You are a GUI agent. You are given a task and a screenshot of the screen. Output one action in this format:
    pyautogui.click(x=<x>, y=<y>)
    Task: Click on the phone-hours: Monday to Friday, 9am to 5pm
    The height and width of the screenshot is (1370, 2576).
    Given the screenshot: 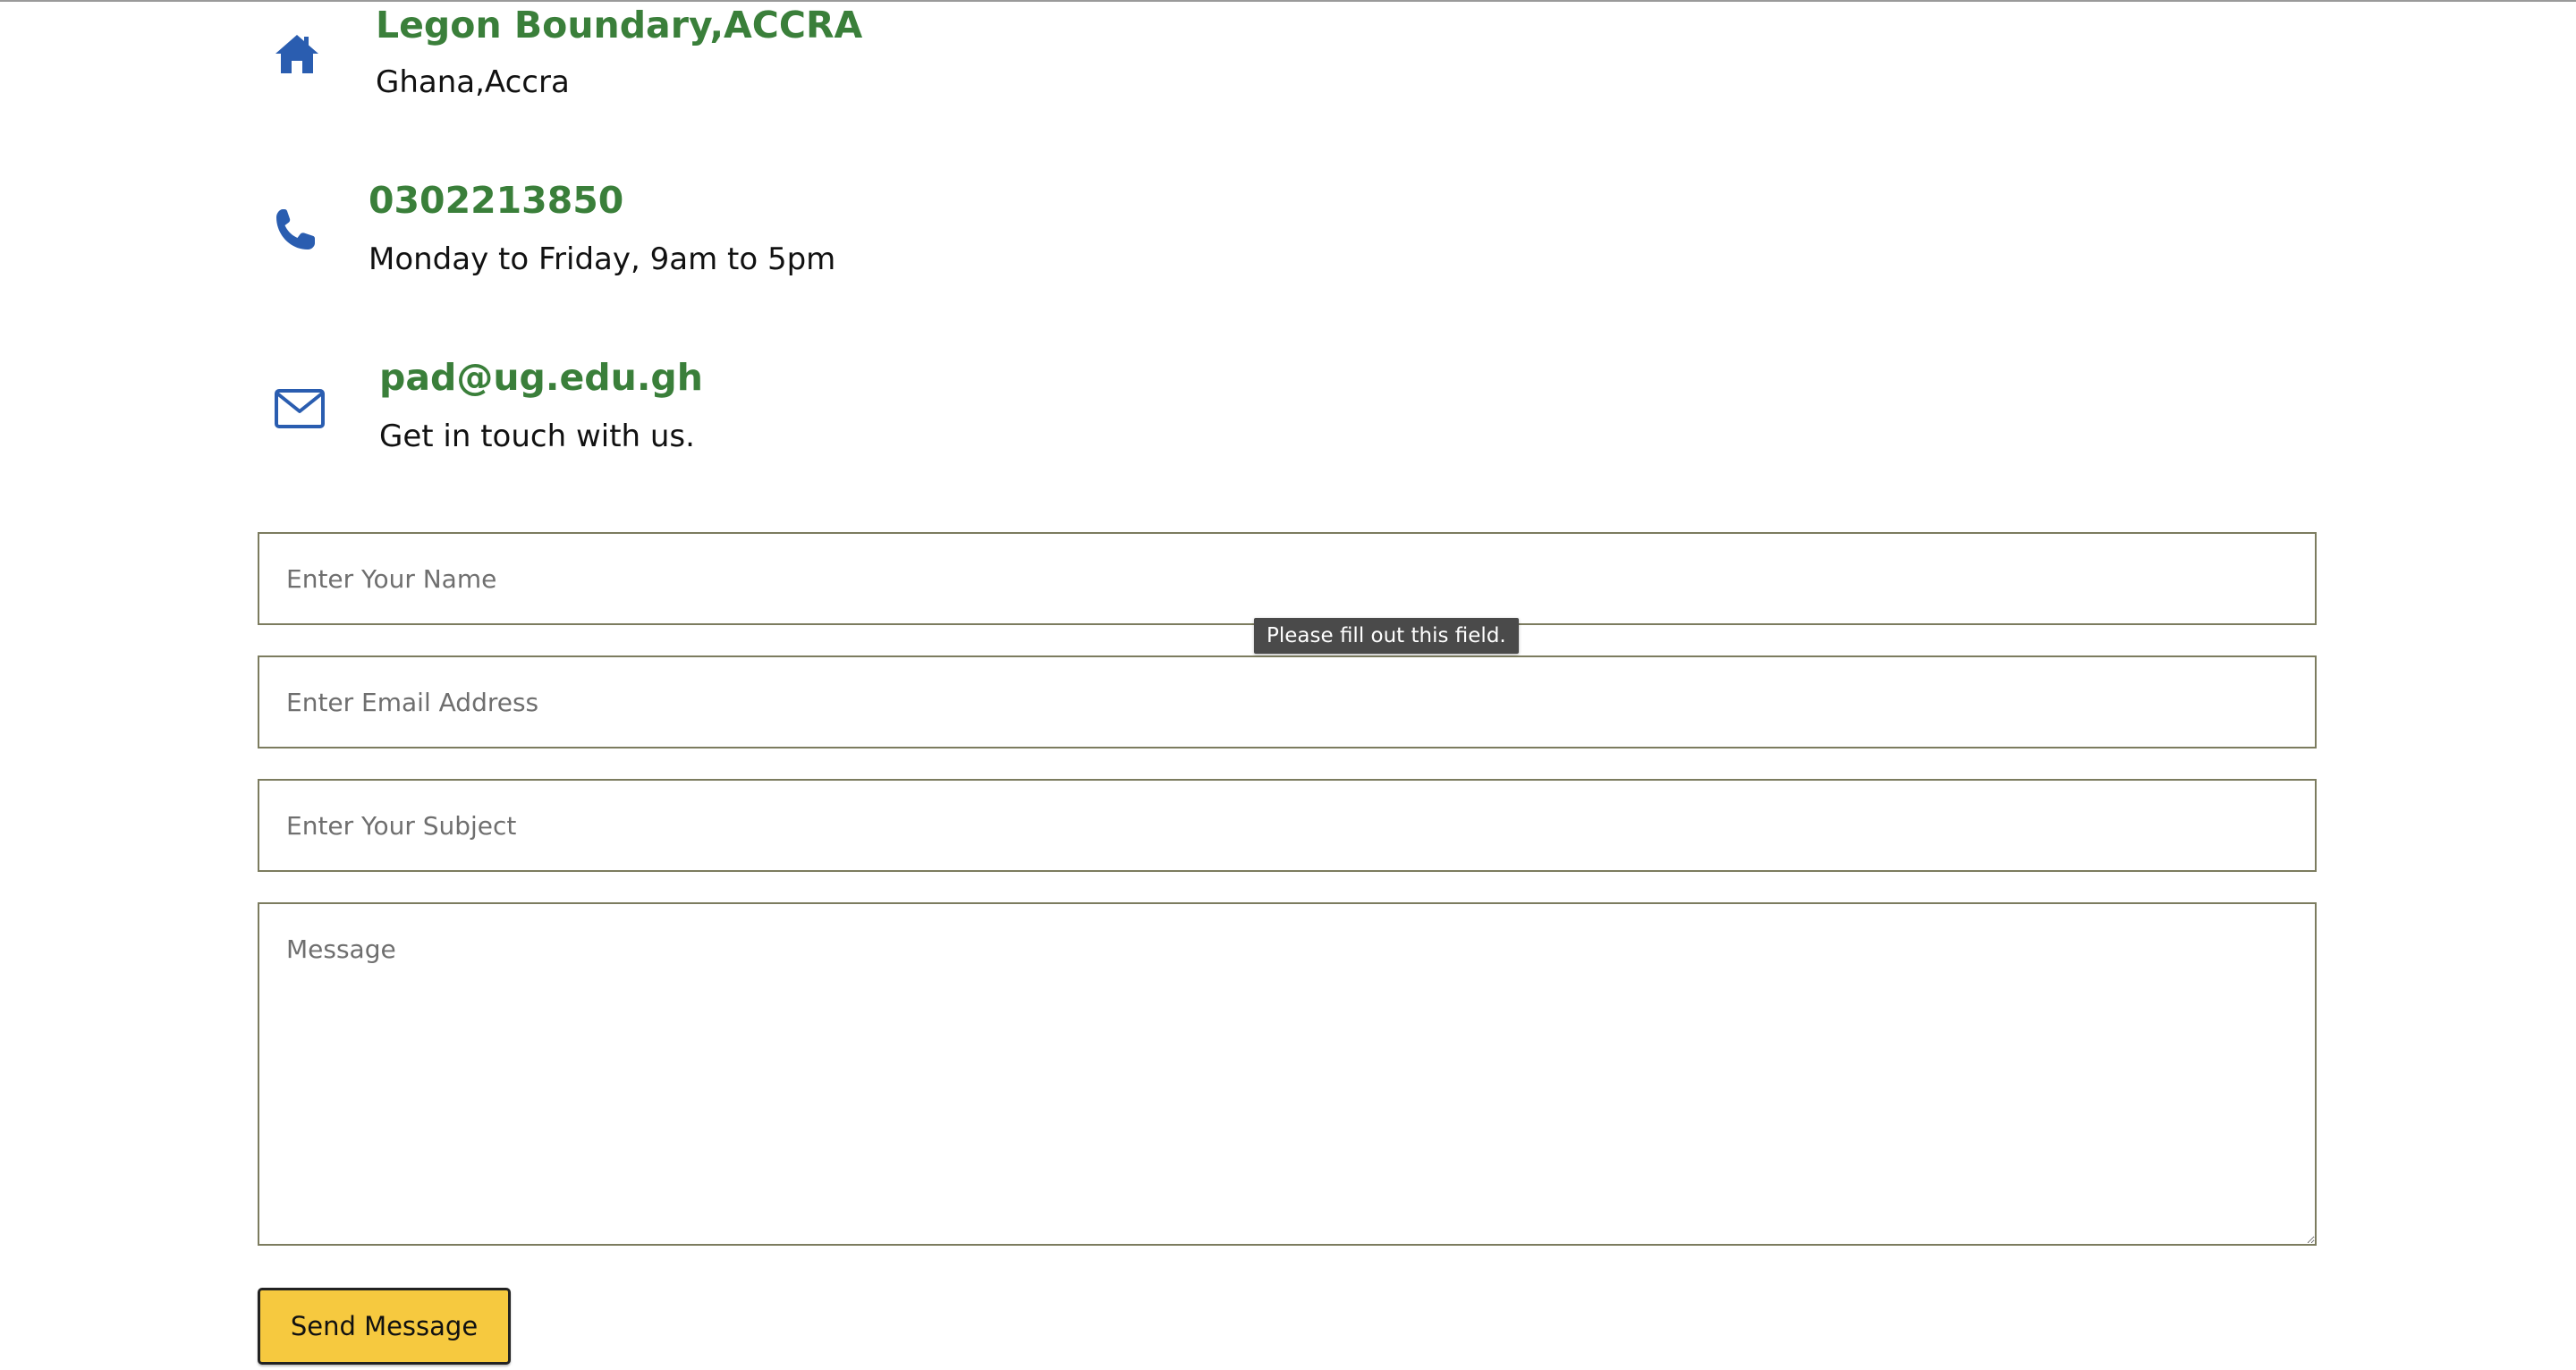 What is the action you would take?
    pyautogui.click(x=602, y=259)
    